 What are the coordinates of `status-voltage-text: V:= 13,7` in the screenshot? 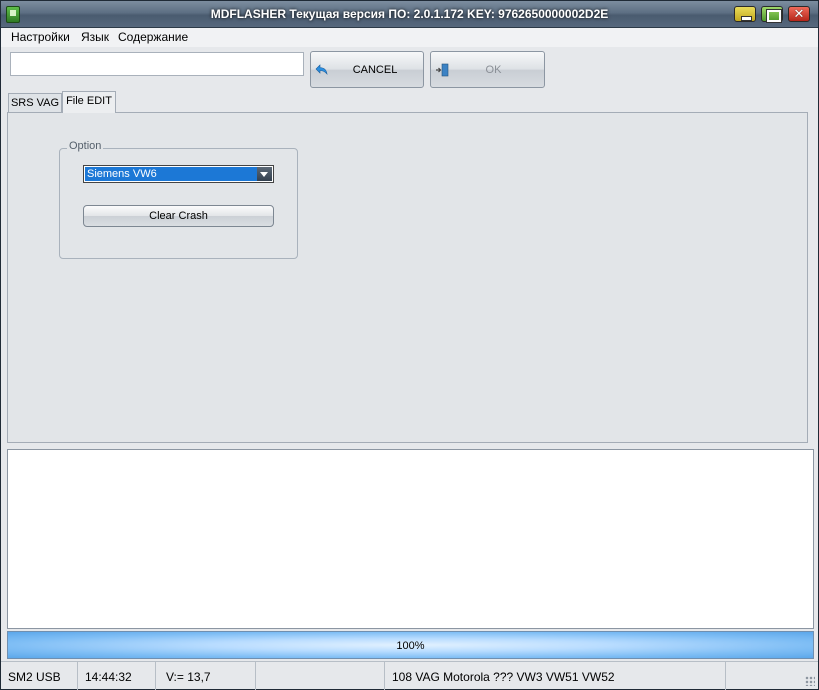 It's located at (188, 677).